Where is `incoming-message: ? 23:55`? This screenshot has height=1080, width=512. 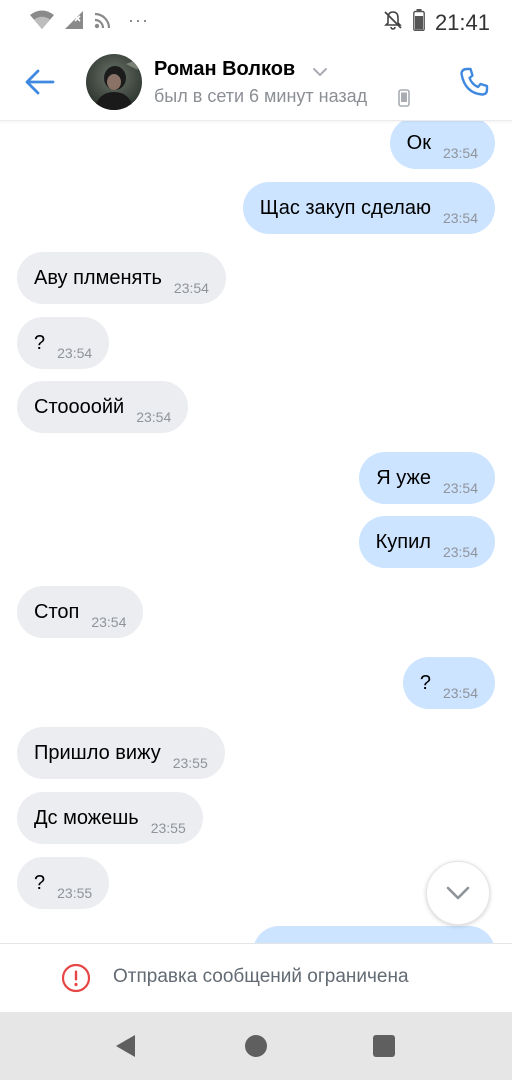 incoming-message: ? 23:55 is located at coordinates (63, 883).